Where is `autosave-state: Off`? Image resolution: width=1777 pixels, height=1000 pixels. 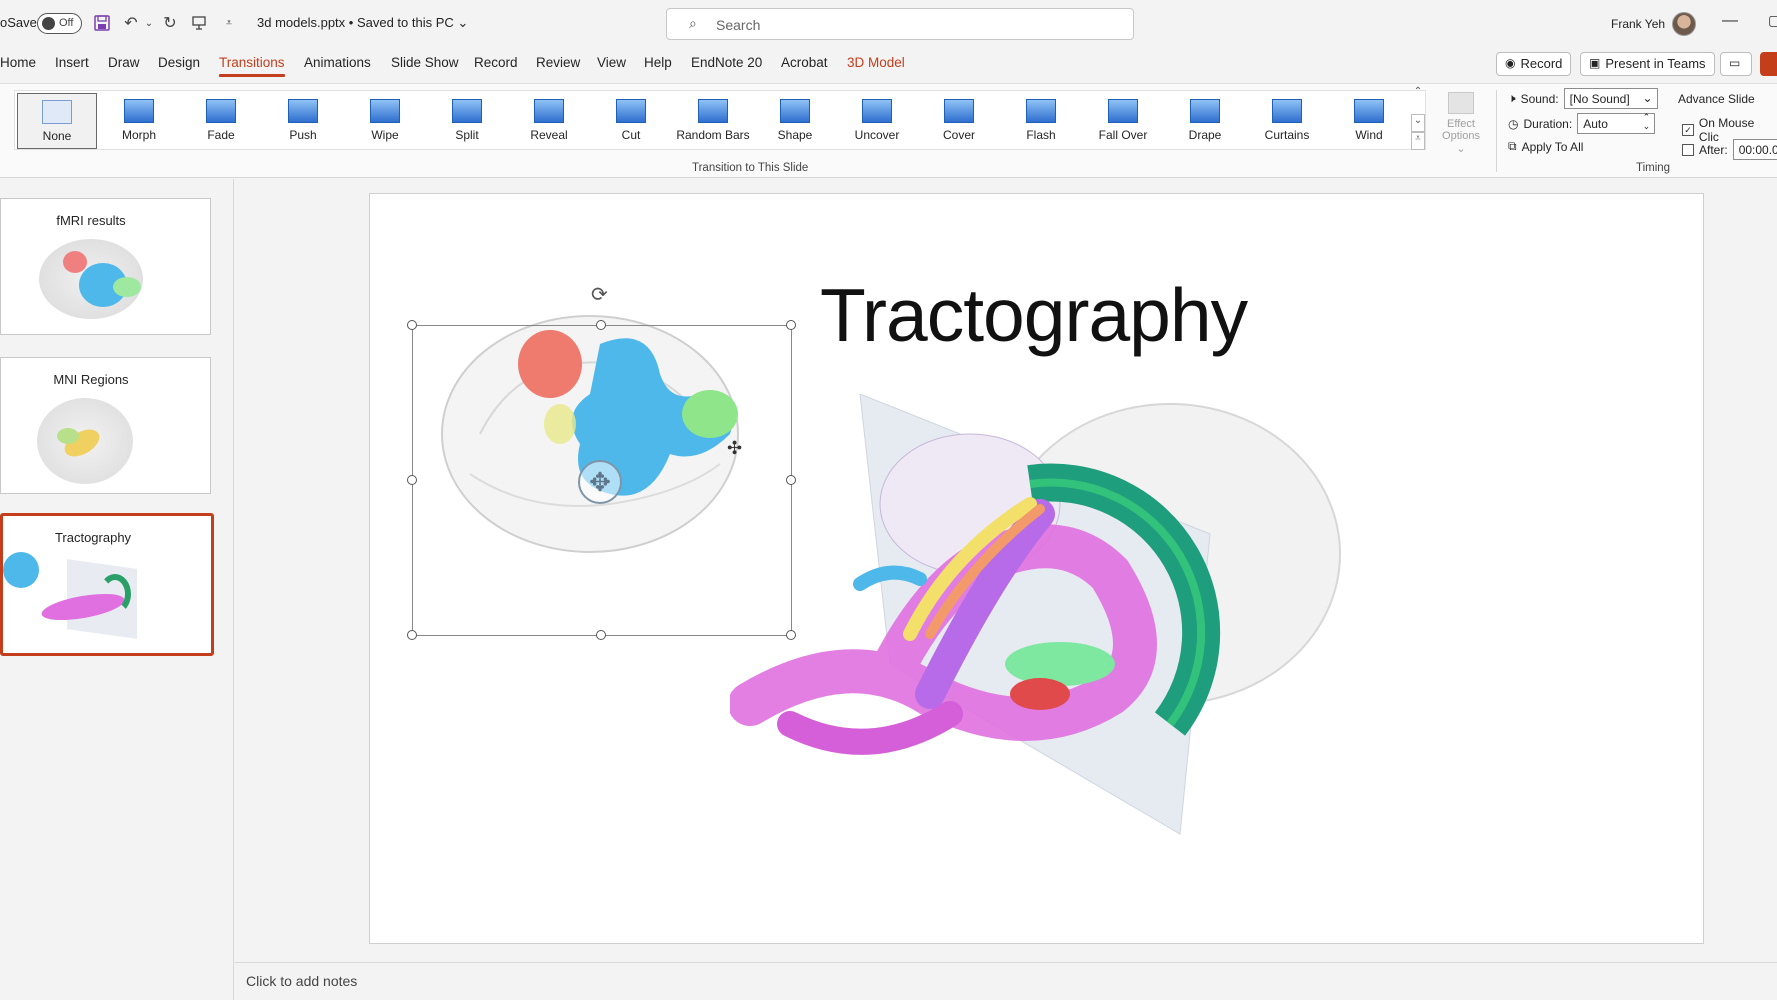 autosave-state: Off is located at coordinates (66, 23).